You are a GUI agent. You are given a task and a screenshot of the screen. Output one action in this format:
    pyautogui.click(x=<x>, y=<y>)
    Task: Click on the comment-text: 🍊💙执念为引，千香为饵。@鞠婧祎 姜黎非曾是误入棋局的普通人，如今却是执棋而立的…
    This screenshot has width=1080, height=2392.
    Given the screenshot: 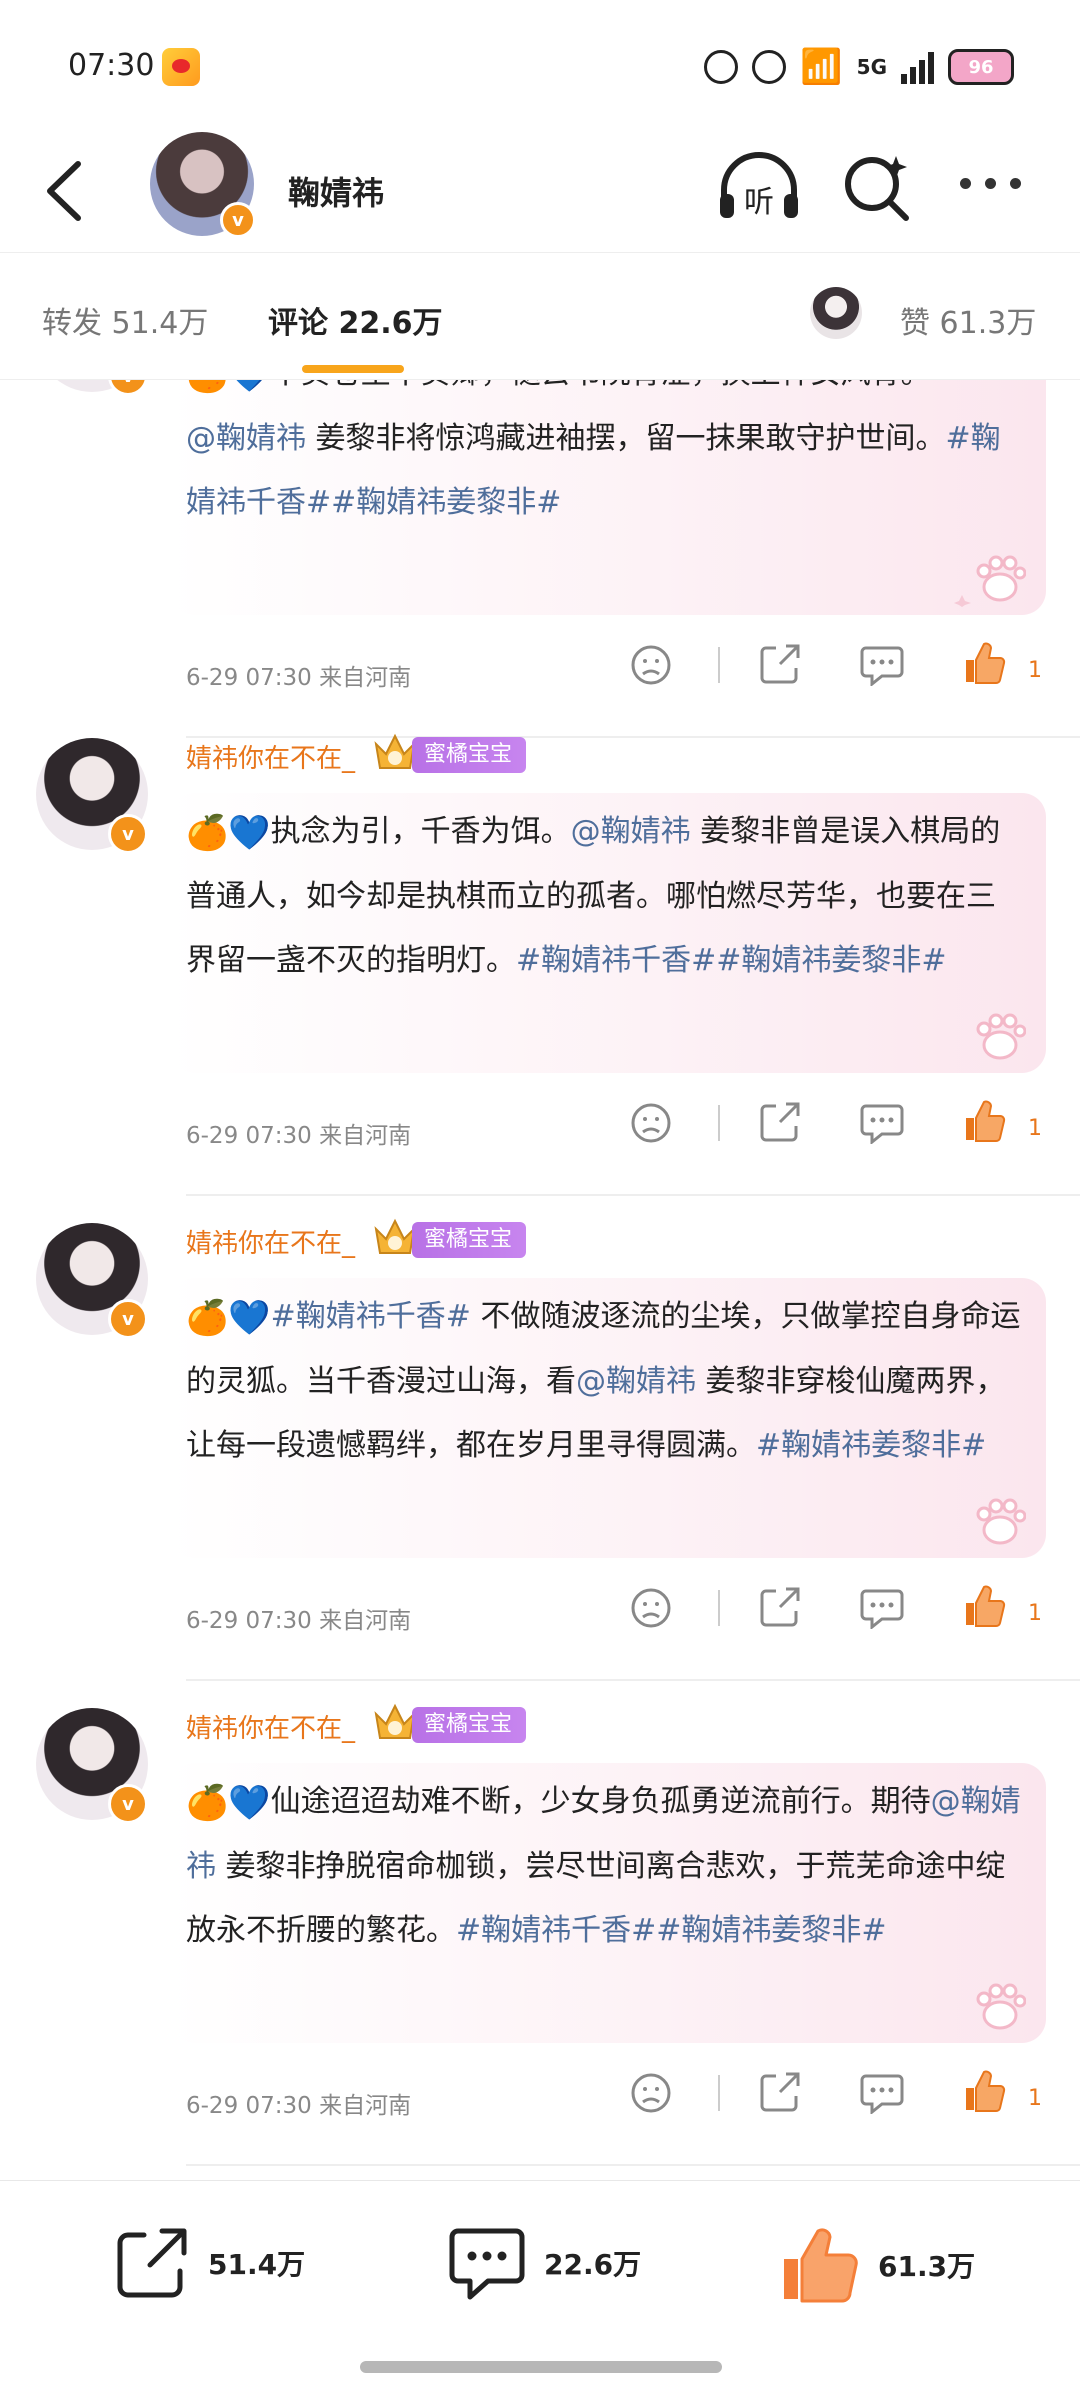 What is the action you would take?
    pyautogui.click(x=593, y=895)
    